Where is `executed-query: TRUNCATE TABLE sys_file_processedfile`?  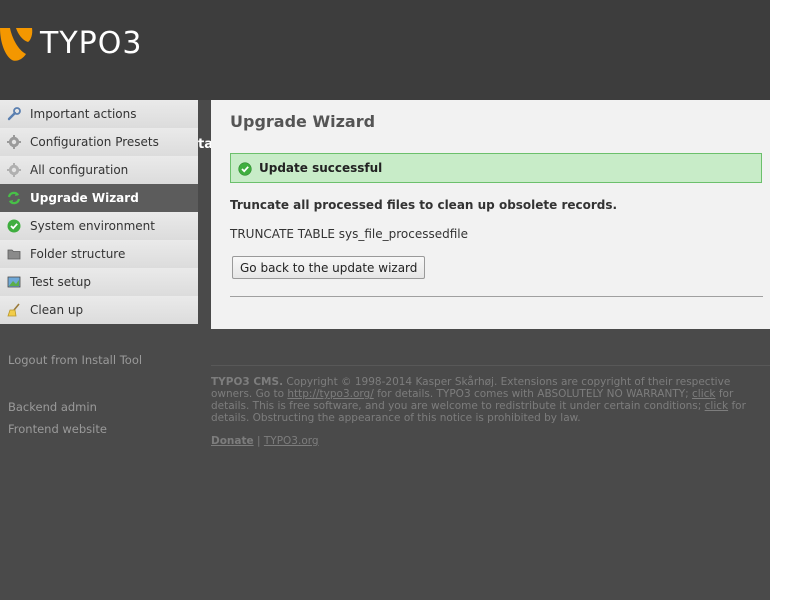
executed-query: TRUNCATE TABLE sys_file_processedfile is located at coordinates (349, 234).